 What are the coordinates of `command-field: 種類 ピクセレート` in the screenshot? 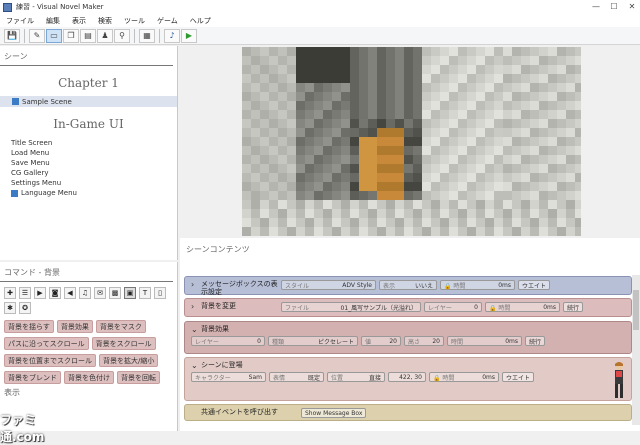 It's located at (313, 341).